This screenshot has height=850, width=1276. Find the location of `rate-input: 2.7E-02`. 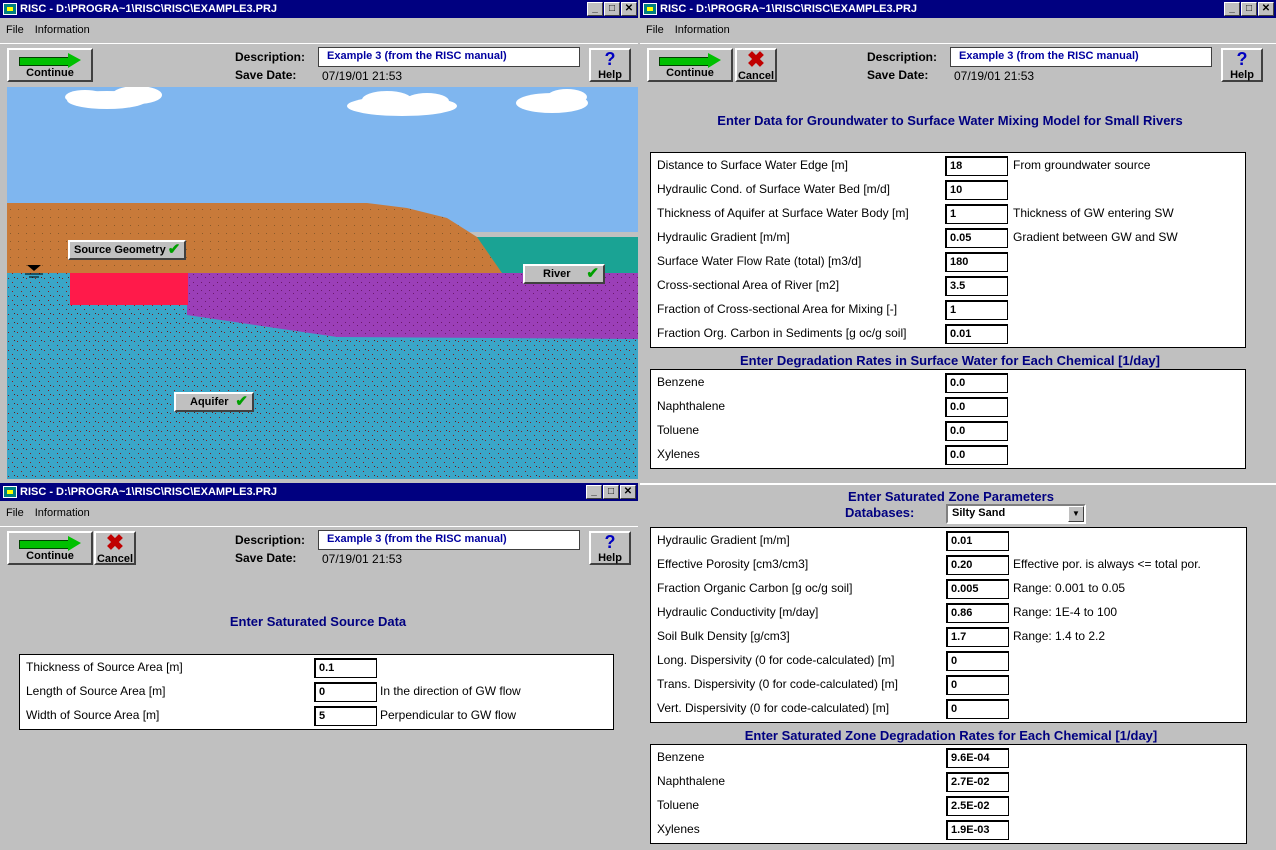

rate-input: 2.7E-02 is located at coordinates (977, 782).